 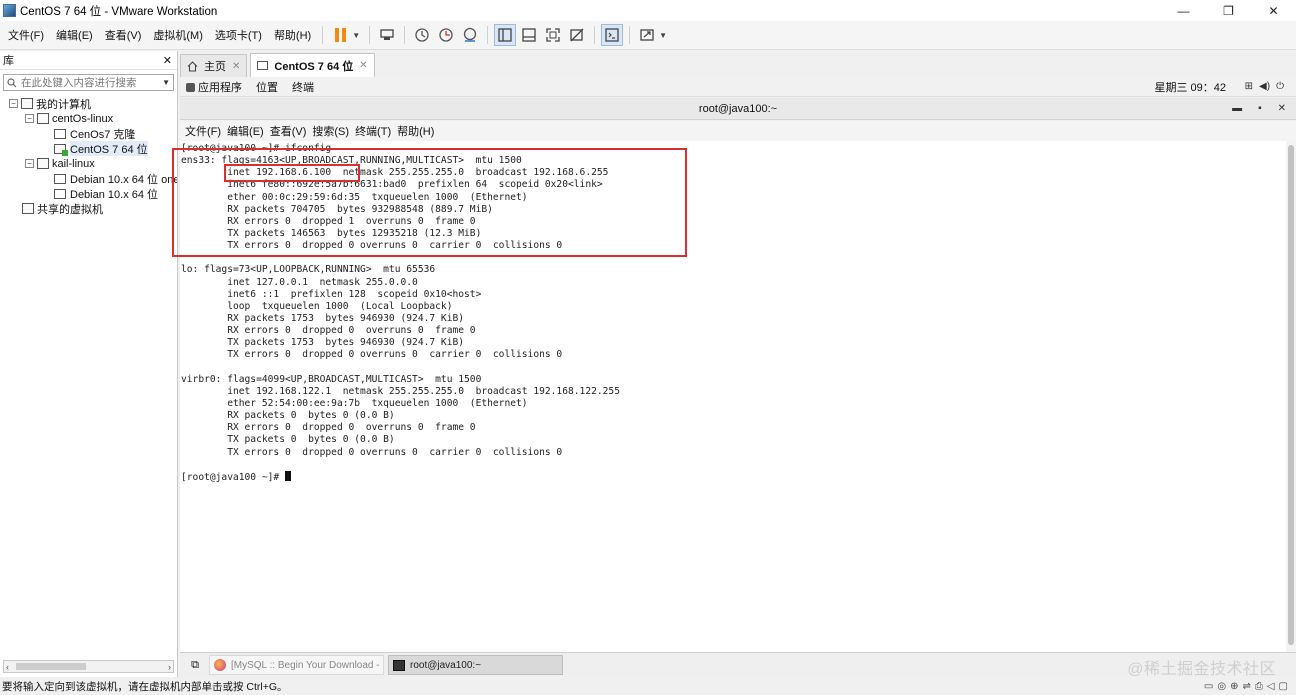 I want to click on scroll-right-icon: ›, so click(x=169, y=667).